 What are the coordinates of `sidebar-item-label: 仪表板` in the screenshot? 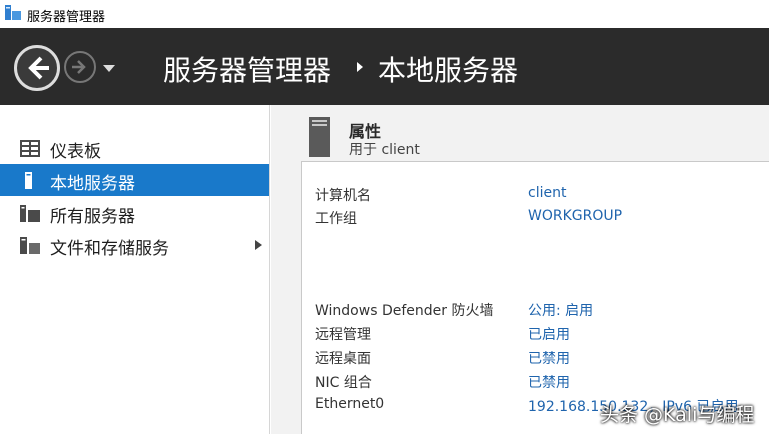 It's located at (75, 152).